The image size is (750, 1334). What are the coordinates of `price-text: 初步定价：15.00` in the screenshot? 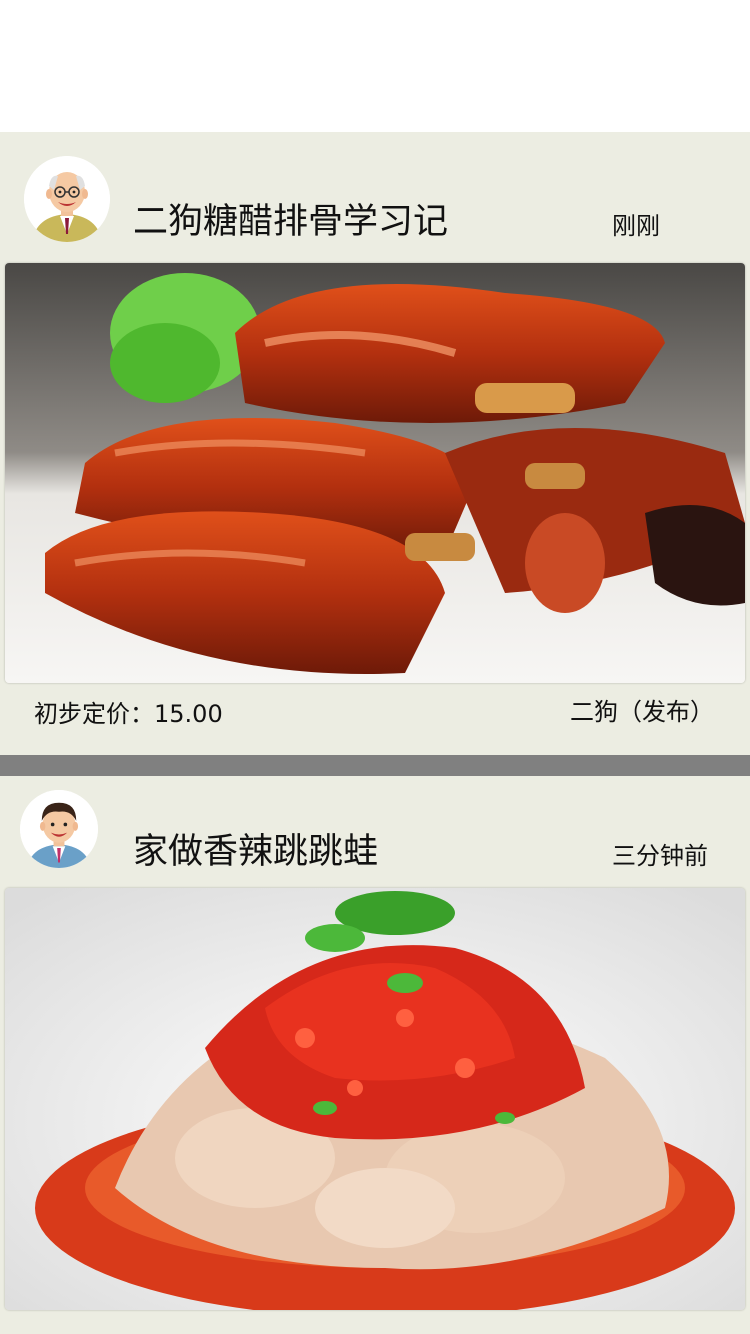 It's located at (128, 714).